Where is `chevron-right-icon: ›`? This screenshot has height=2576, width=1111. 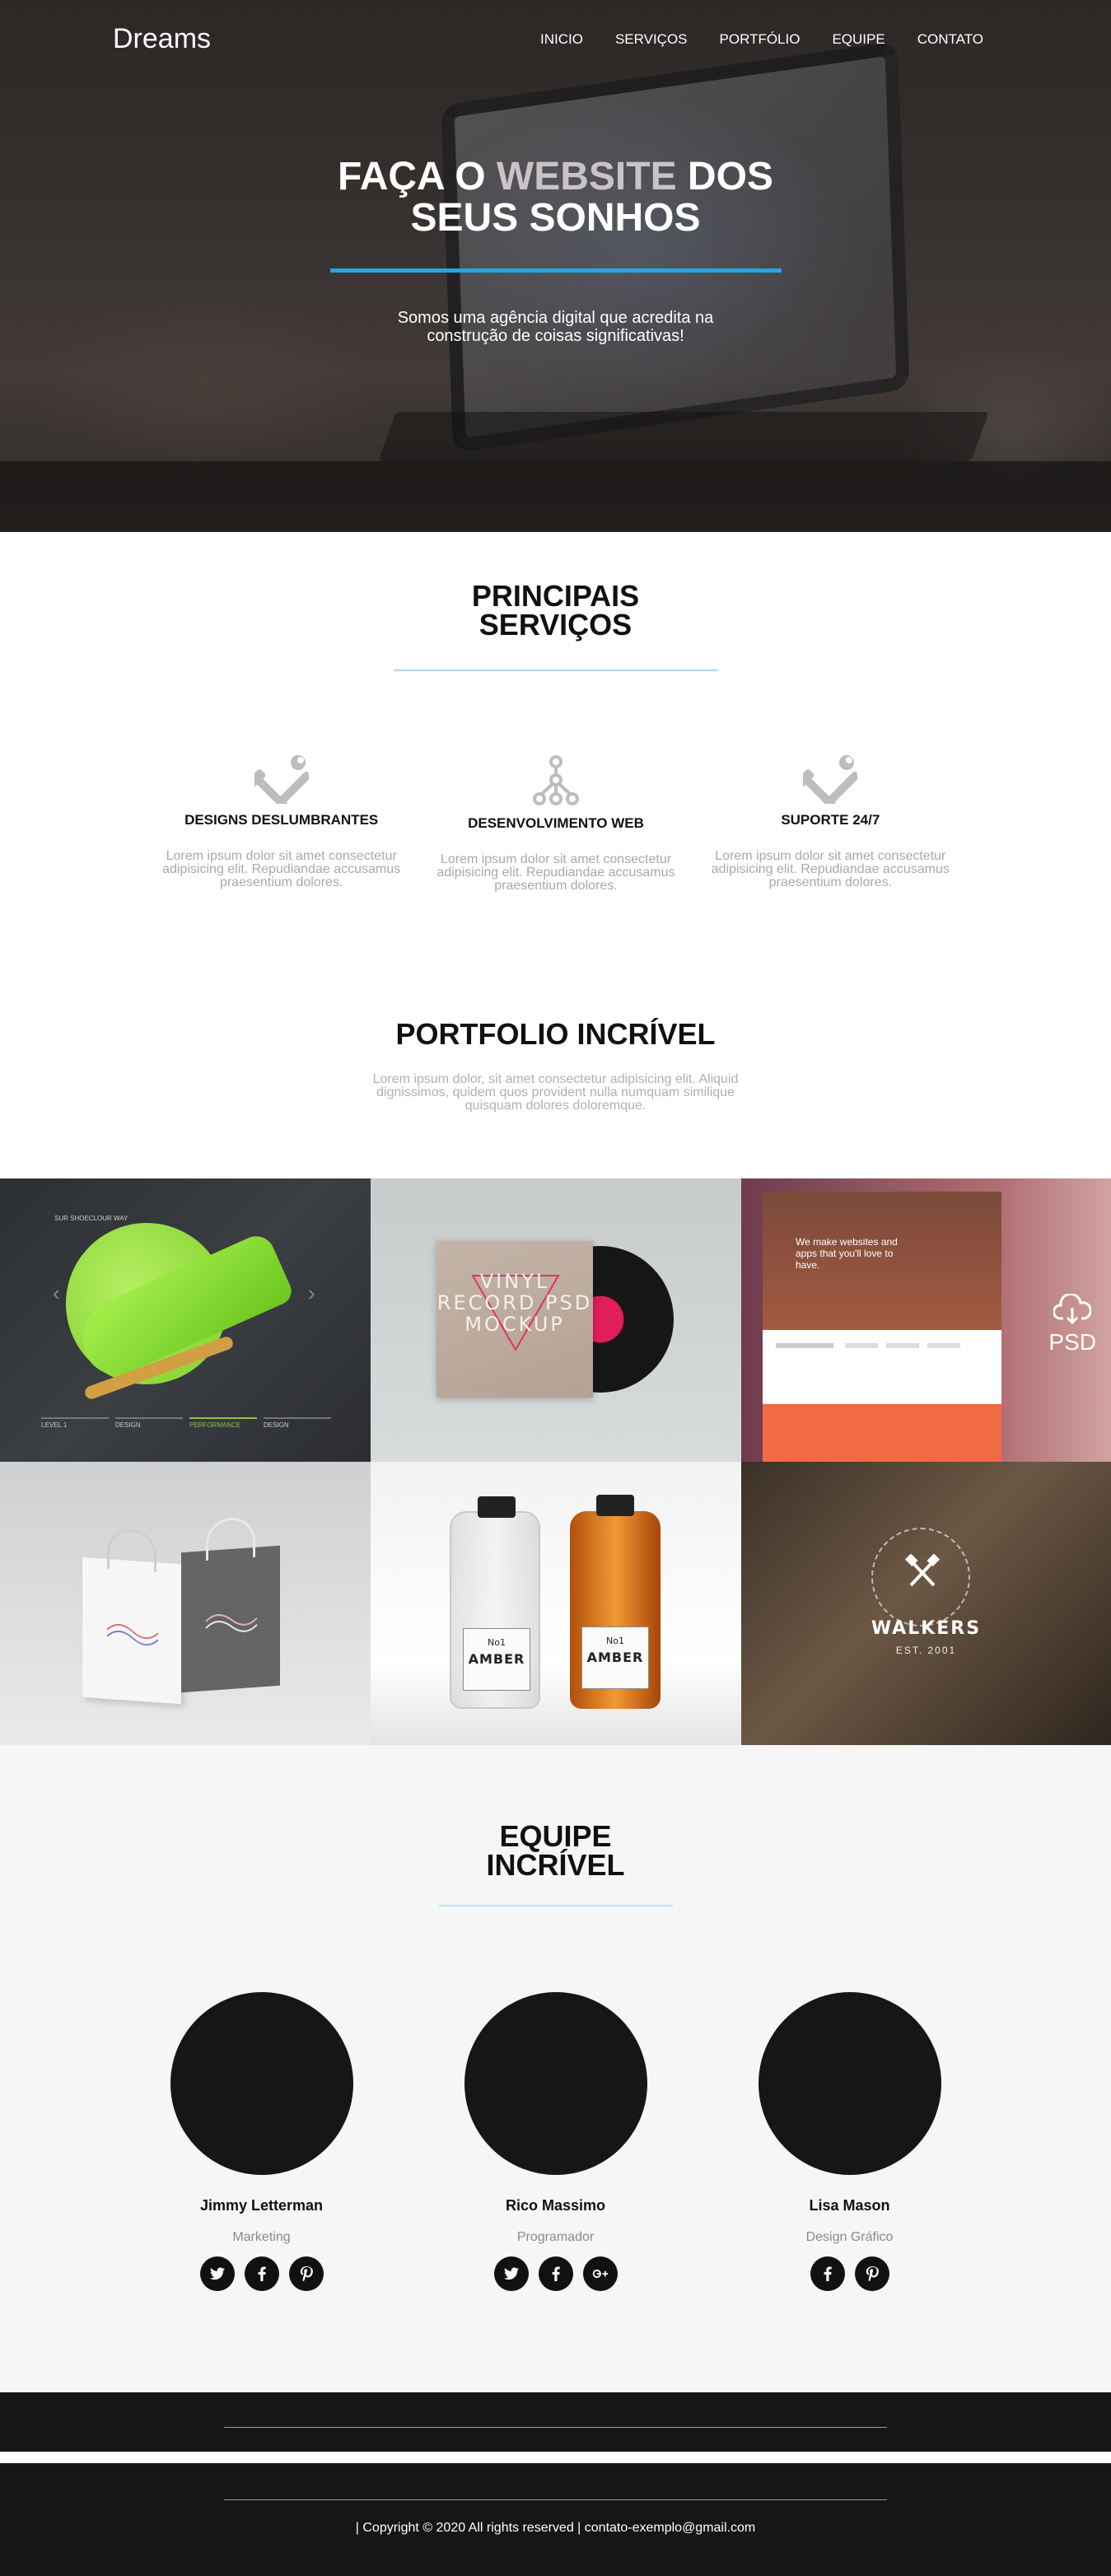
chevron-right-icon: › is located at coordinates (311, 1293).